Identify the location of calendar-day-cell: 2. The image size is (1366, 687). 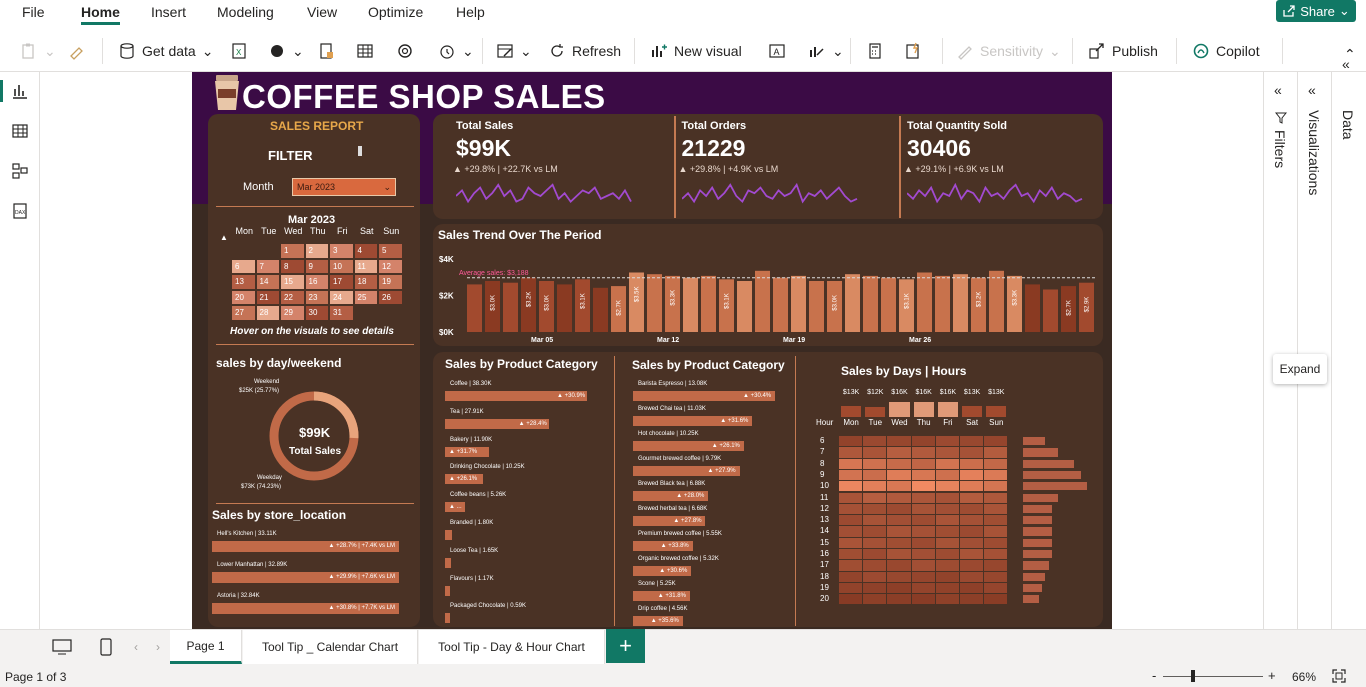
(316, 251).